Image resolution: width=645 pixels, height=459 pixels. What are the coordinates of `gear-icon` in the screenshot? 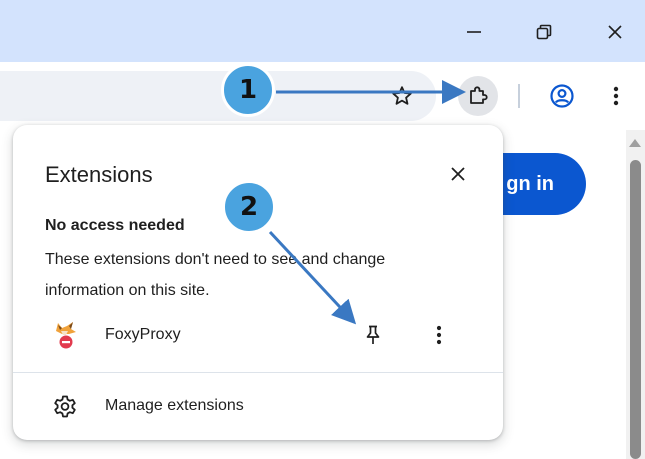 It's located at (65, 407).